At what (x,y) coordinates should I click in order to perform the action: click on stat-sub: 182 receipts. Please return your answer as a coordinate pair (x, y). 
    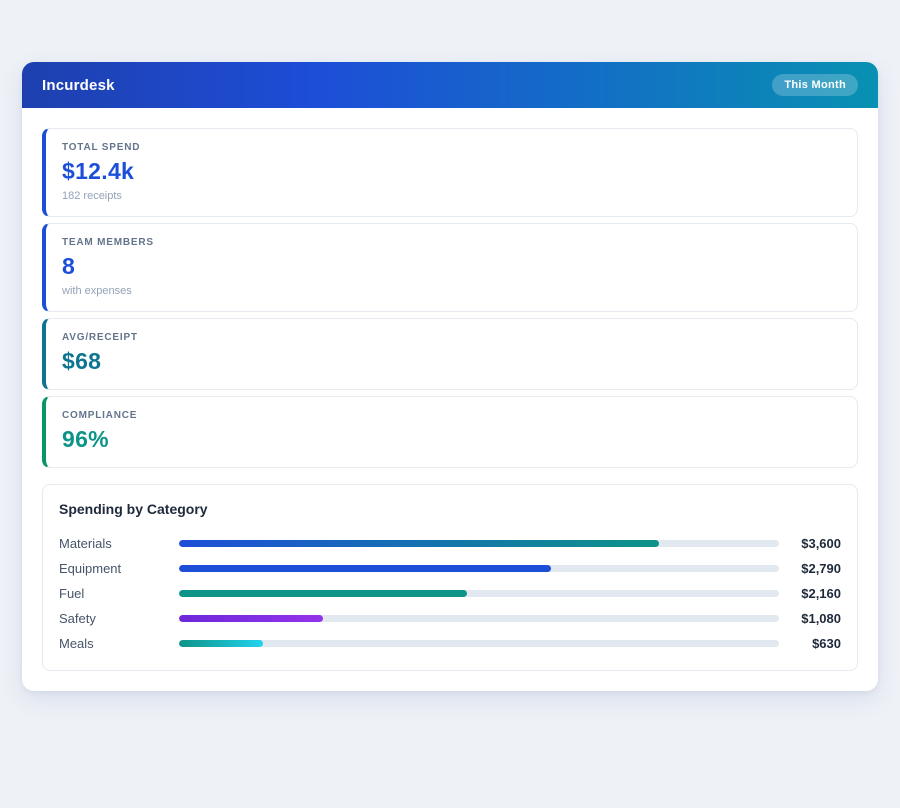
    Looking at the image, I should click on (92, 196).